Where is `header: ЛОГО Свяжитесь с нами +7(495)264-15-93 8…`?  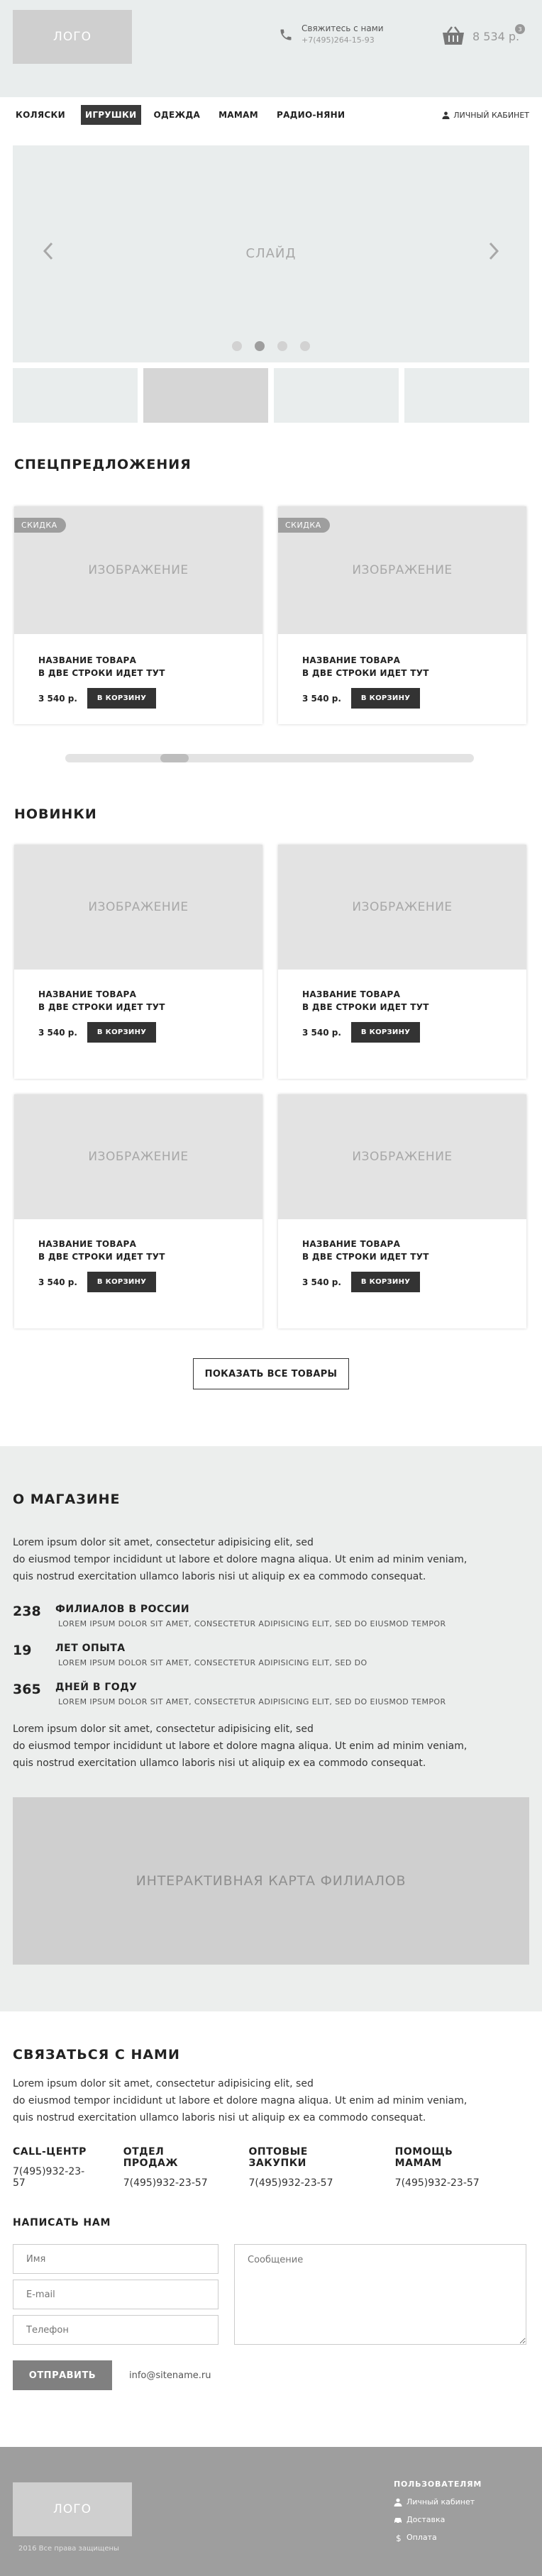 header: ЛОГО Свяжитесь с нами +7(495)264-15-93 8… is located at coordinates (271, 49).